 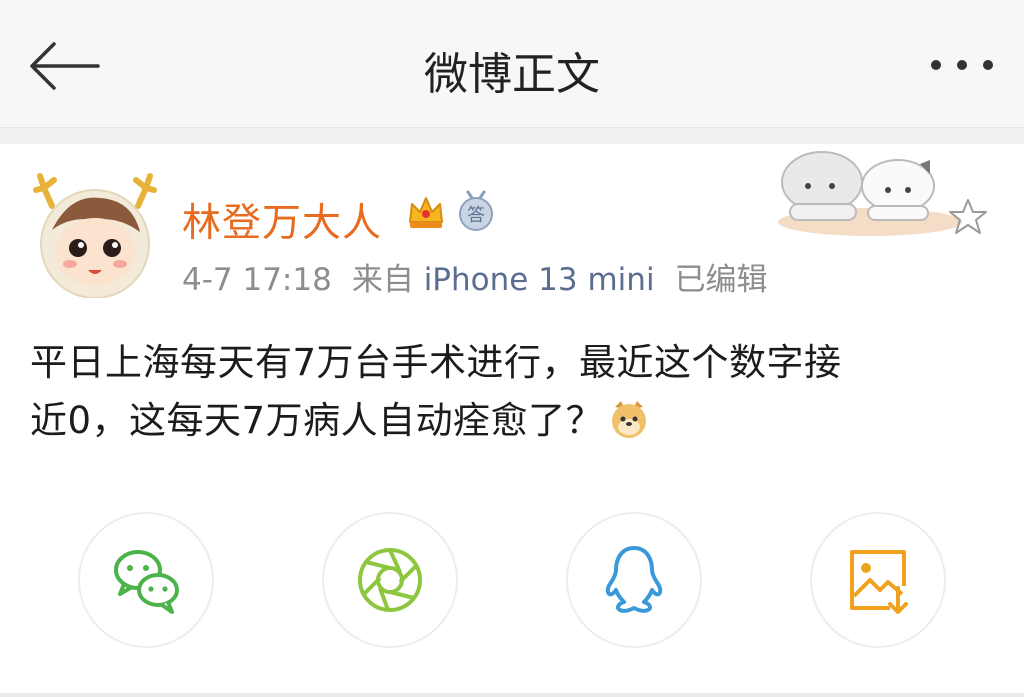 I want to click on author-name: 林登万大人, so click(x=282, y=220).